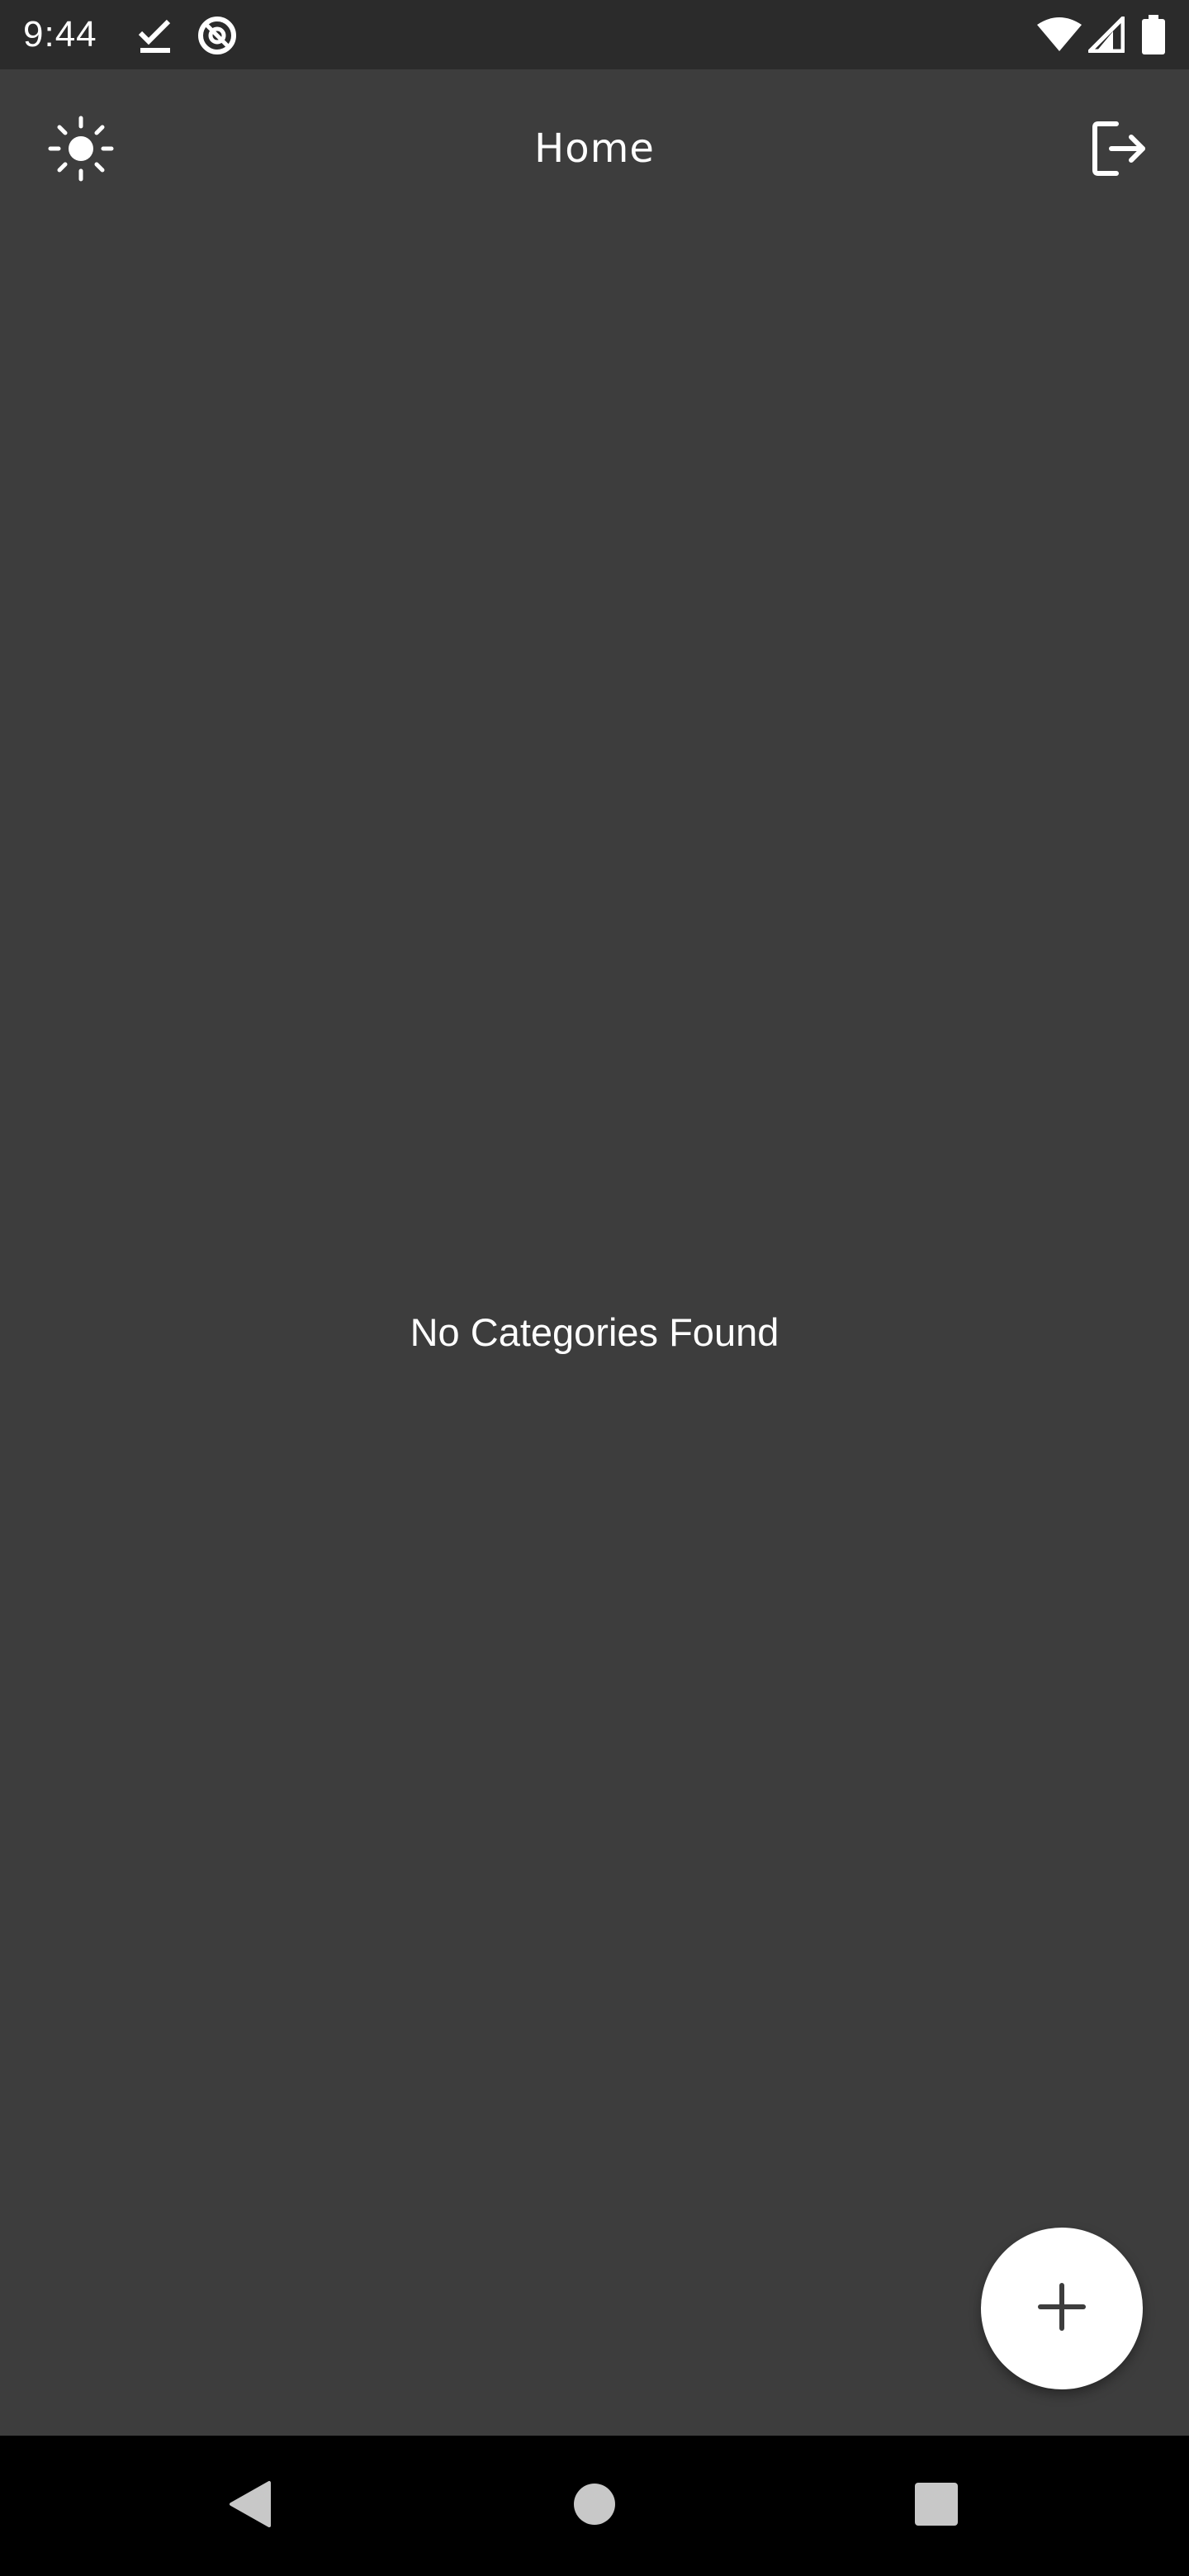 The image size is (1189, 2576). I want to click on app-bar: Home, so click(594, 150).